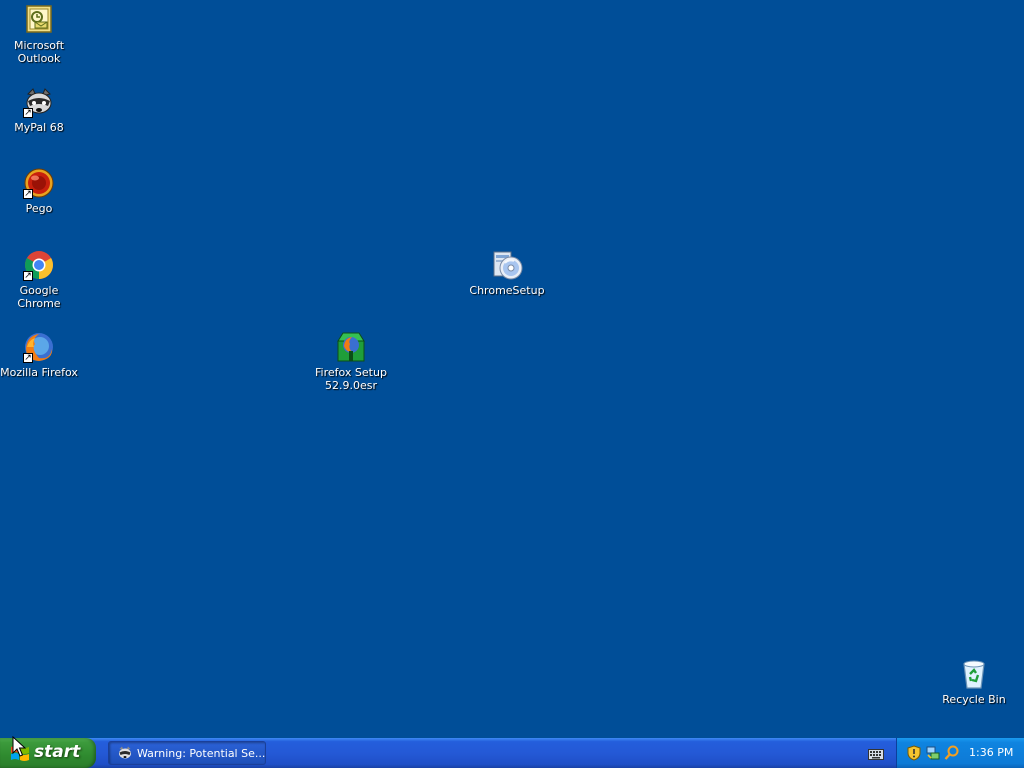  What do you see at coordinates (20, 756) in the screenshot?
I see `windows-flag-icon` at bounding box center [20, 756].